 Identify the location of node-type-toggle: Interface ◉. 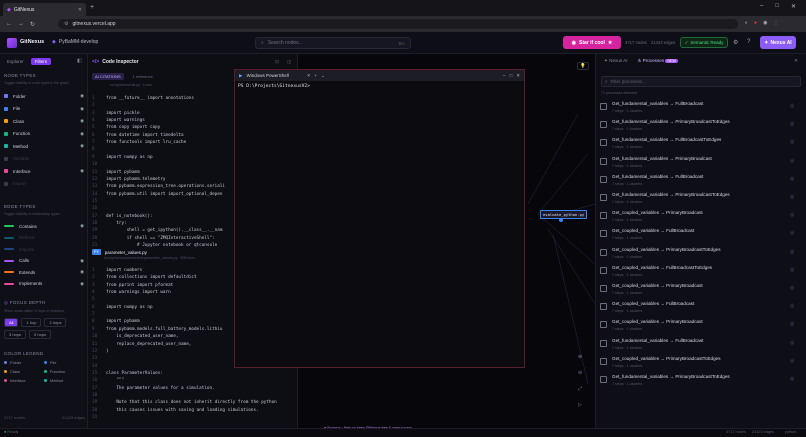
(44, 171).